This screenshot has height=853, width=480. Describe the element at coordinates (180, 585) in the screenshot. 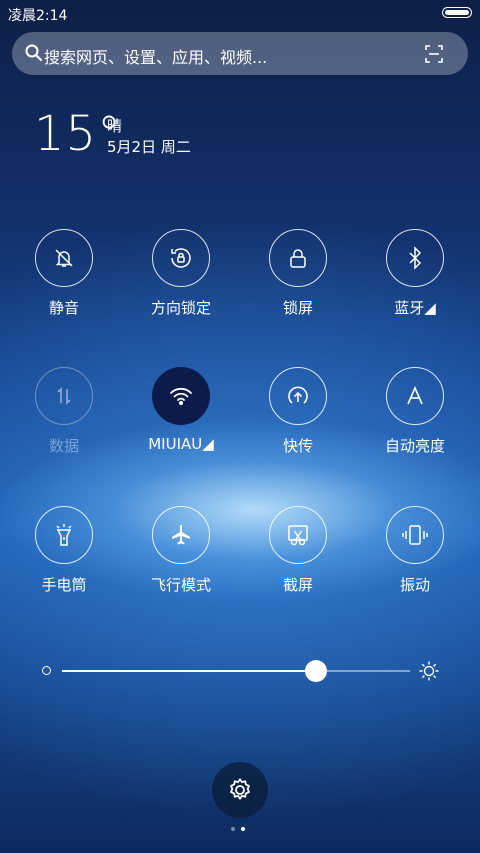

I see `toggle-label: 飞行模式` at that location.